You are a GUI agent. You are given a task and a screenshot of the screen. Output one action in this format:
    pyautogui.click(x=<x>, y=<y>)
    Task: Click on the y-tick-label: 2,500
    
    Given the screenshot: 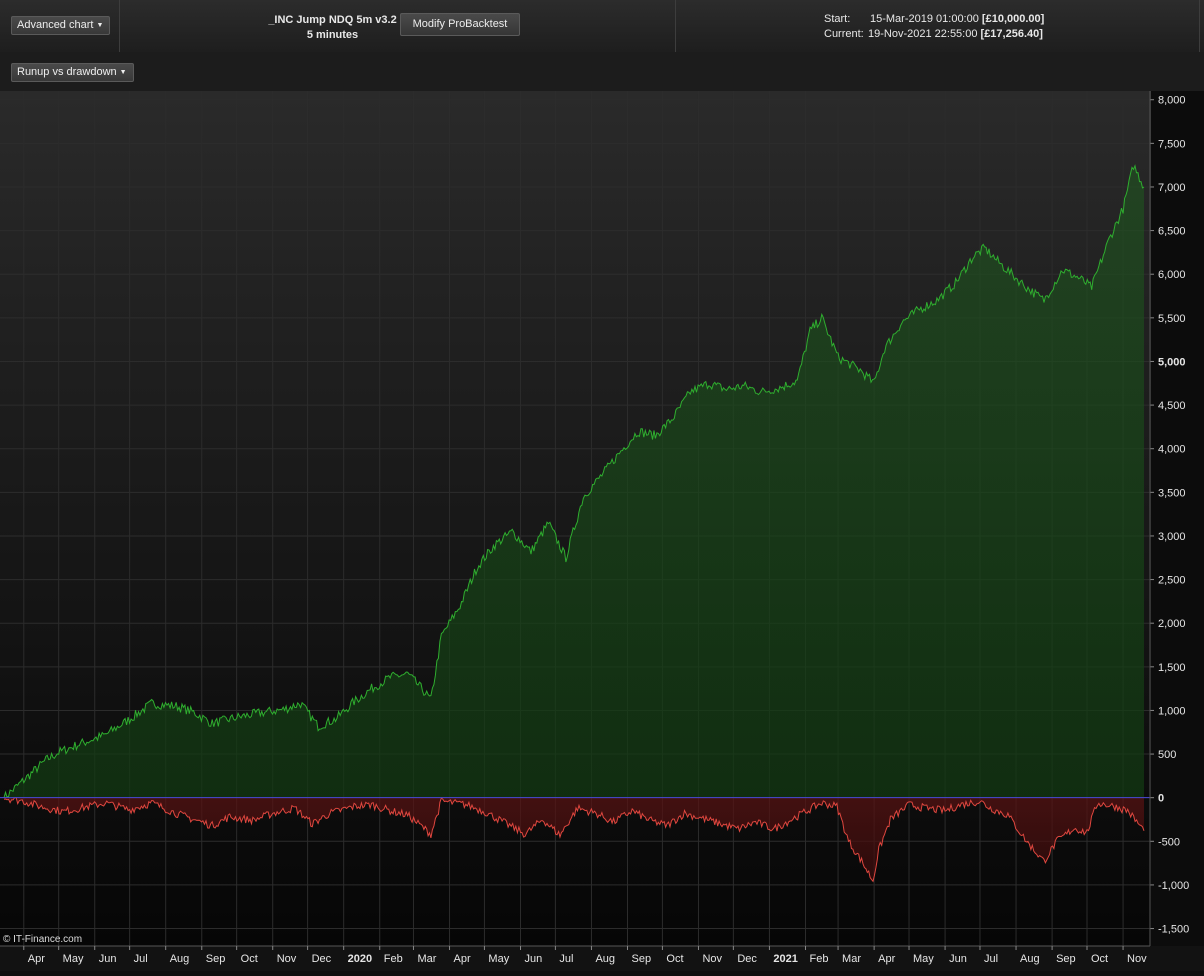 What is the action you would take?
    pyautogui.click(x=1172, y=581)
    